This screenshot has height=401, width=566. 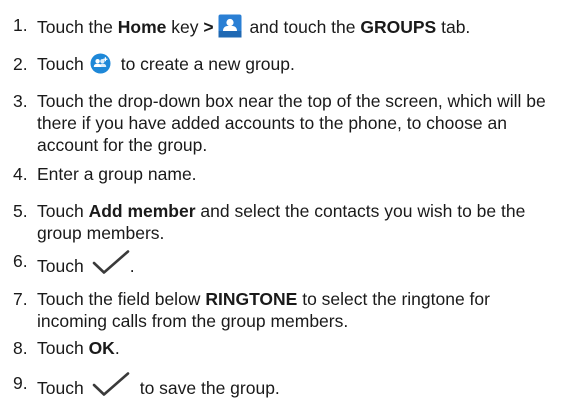 I want to click on step-text-part: to save the group., so click(x=209, y=388).